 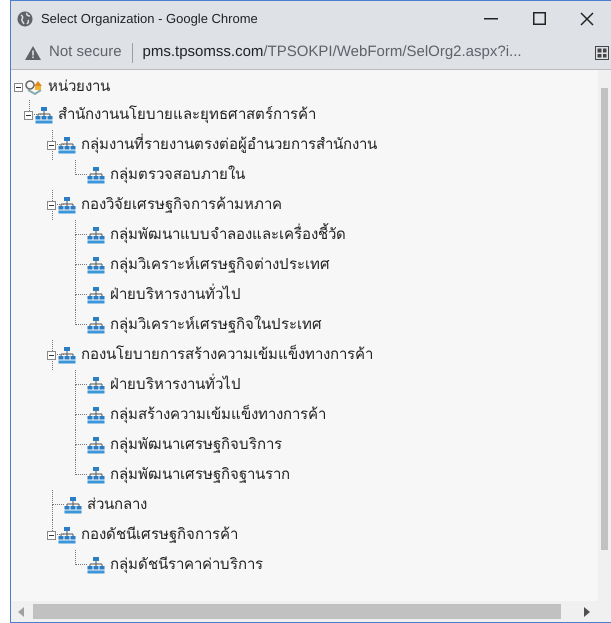 What do you see at coordinates (228, 235) in the screenshot?
I see `tree-item-label: กลุ่มพัฒนาแบบจำลองและเครื่องชี้วัด` at bounding box center [228, 235].